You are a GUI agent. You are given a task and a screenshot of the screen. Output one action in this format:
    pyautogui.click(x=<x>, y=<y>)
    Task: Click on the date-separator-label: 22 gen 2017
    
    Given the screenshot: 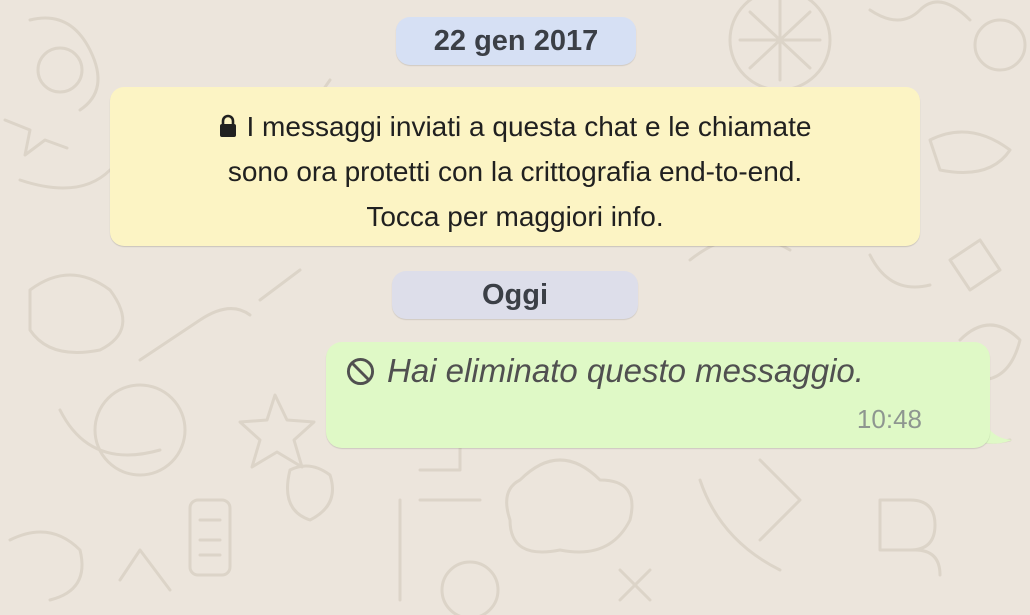 What is the action you would take?
    pyautogui.click(x=516, y=40)
    